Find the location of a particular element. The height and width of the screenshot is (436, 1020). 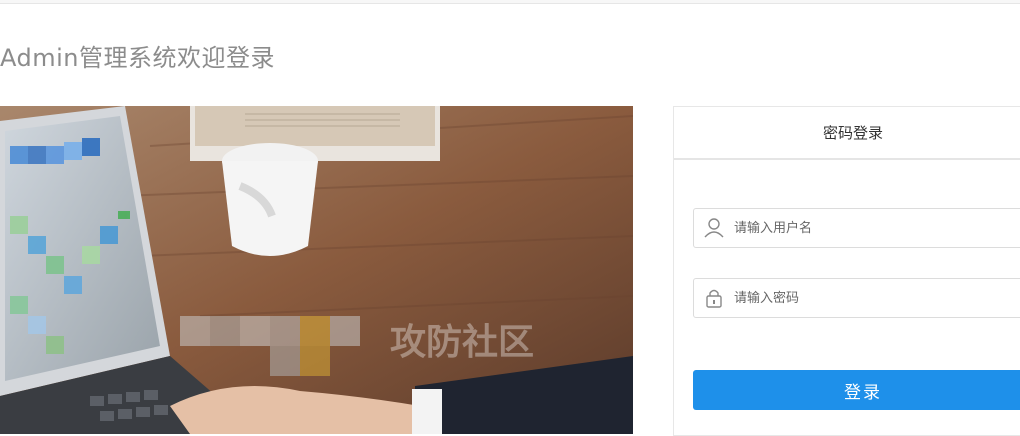

user-icon is located at coordinates (714, 228).